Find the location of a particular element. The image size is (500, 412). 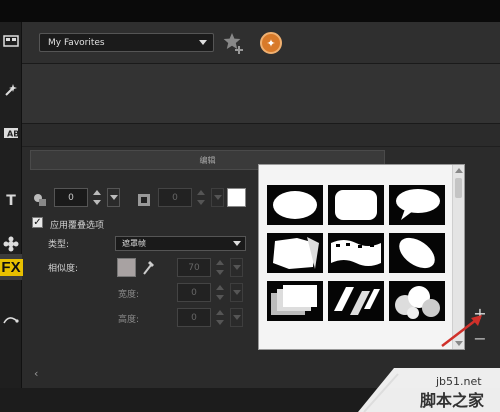

favorites-dropdown: My Favorites is located at coordinates (126, 42).